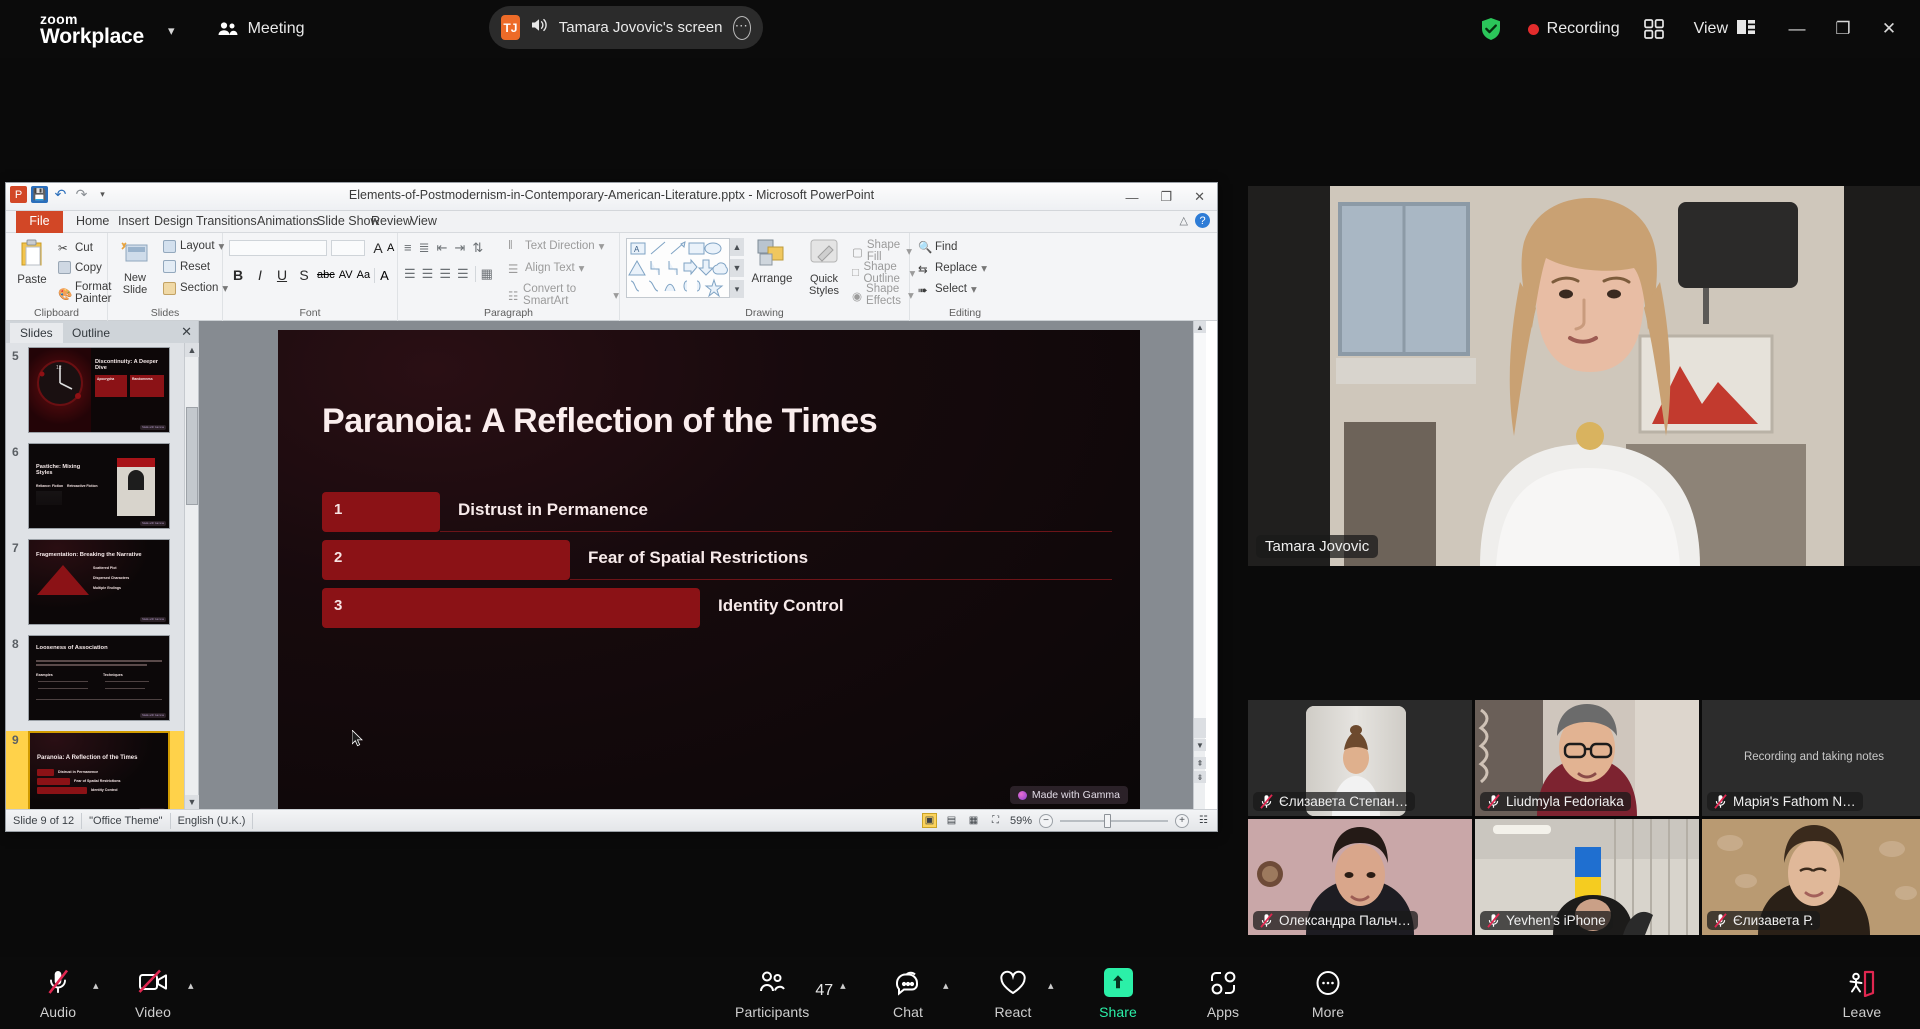  Describe the element at coordinates (186, 332) in the screenshot. I see `close-pane-icon: ✕` at that location.